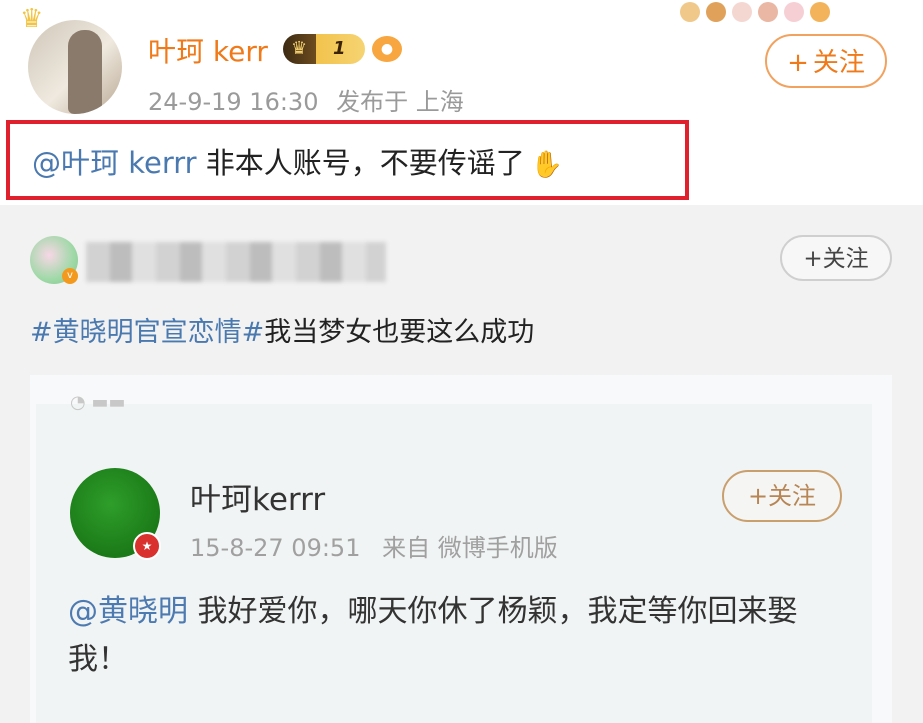 This screenshot has width=923, height=723. Describe the element at coordinates (147, 332) in the screenshot. I see `hashtag-link: #黄晓明官宣恋情#` at that location.